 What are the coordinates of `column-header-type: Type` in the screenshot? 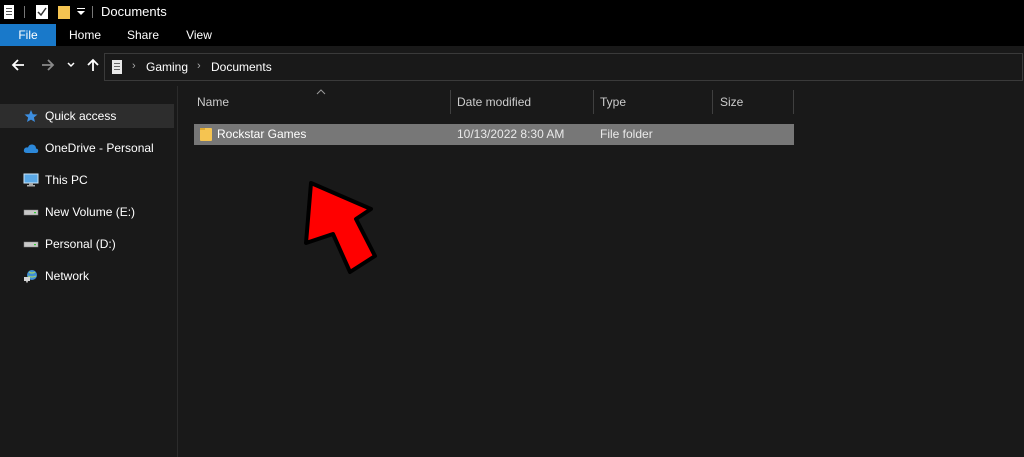 It's located at (655, 102).